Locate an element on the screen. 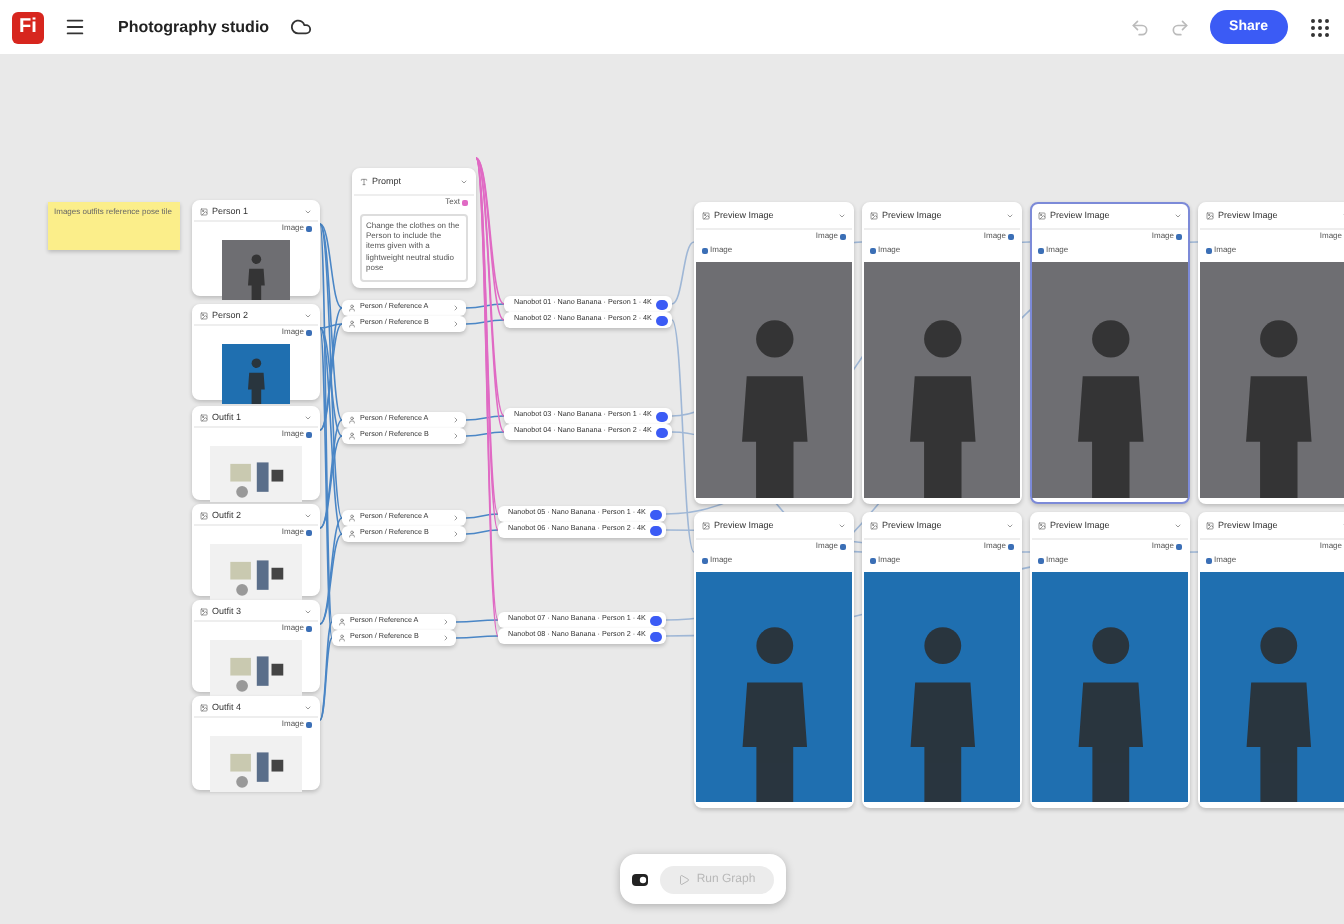 This screenshot has height=924, width=1344. app-logo: Fi is located at coordinates (28, 27).